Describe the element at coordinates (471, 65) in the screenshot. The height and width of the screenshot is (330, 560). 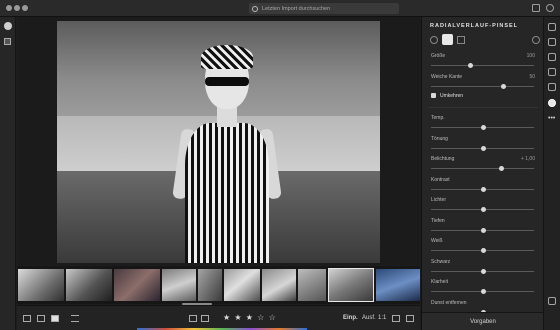
I see `size-slider-knob` at that location.